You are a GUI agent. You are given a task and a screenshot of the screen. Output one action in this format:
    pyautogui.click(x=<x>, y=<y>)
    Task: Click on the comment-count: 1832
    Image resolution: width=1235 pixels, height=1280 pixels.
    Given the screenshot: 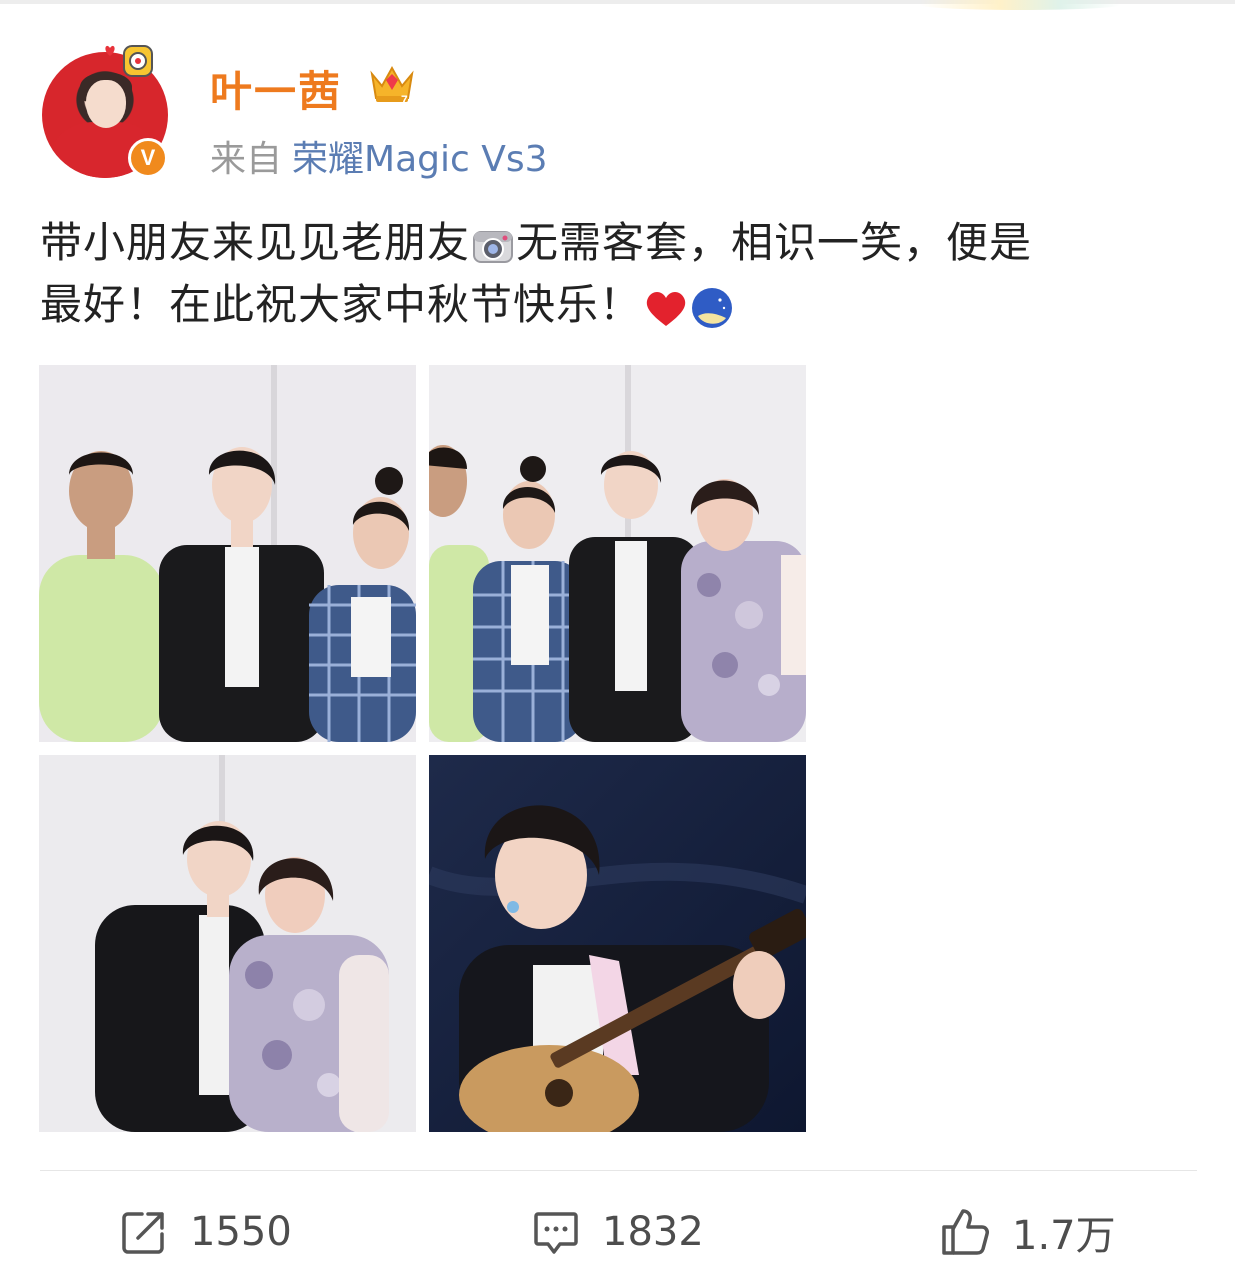 What is the action you would take?
    pyautogui.click(x=653, y=1232)
    